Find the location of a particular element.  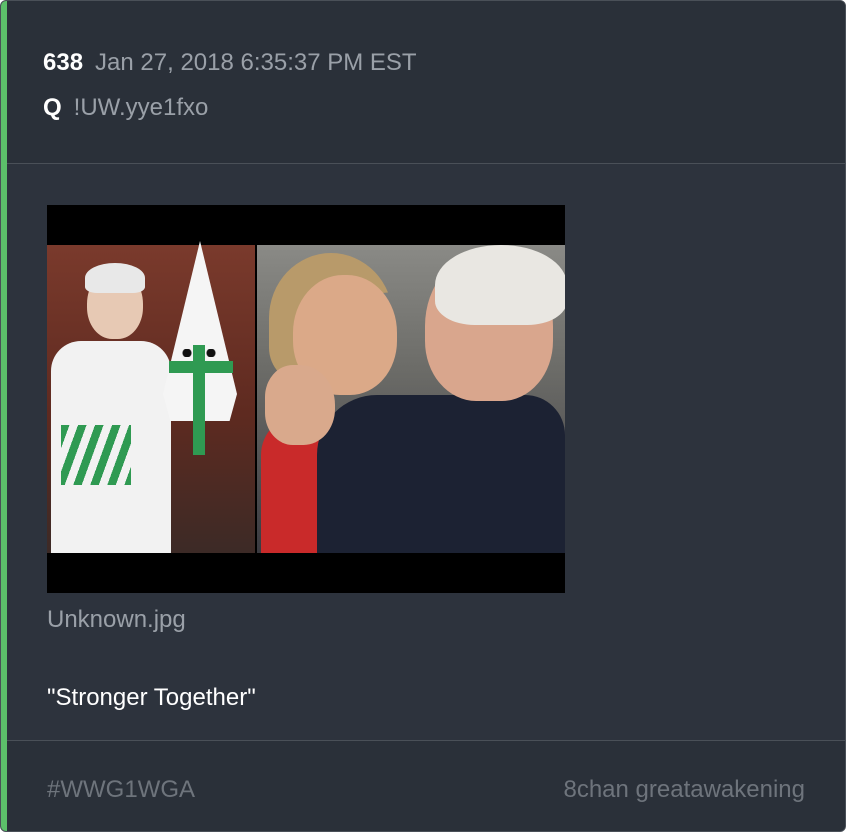

post-tripcode: !UW.yye1fxo is located at coordinates (141, 107).